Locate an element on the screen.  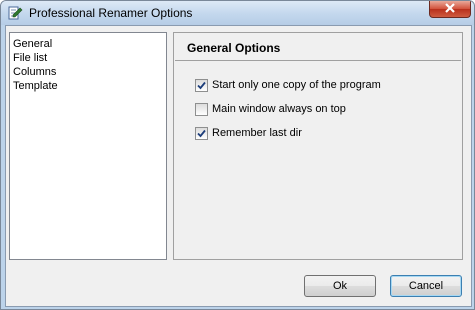
nav-item-columns: Columns is located at coordinates (34, 72).